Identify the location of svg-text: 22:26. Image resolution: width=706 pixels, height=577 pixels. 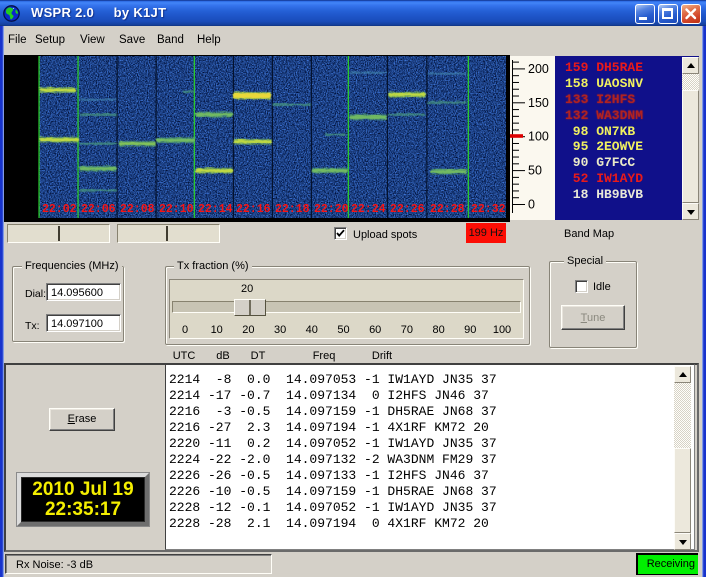
(407, 209).